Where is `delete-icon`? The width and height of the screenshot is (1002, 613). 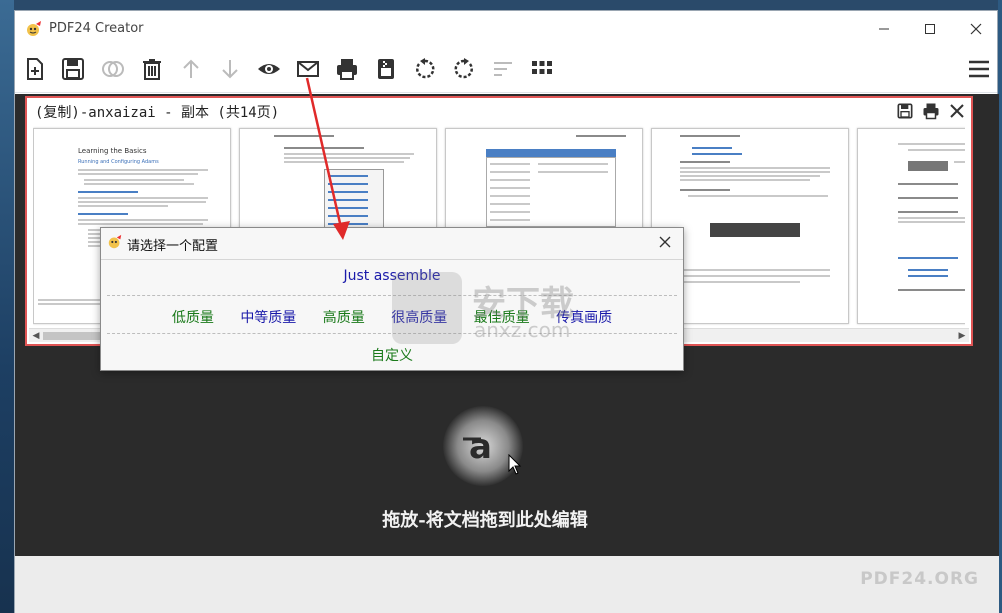
delete-icon is located at coordinates (152, 69).